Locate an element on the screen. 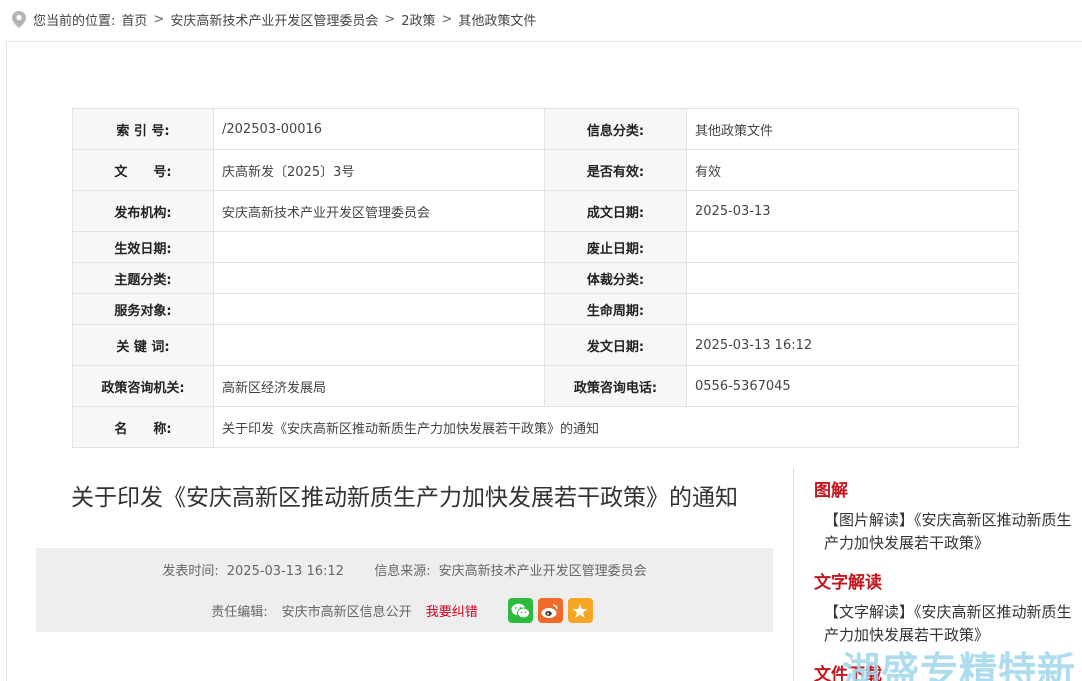 The width and height of the screenshot is (1082, 681). info-key: 关 键 词: is located at coordinates (143, 345).